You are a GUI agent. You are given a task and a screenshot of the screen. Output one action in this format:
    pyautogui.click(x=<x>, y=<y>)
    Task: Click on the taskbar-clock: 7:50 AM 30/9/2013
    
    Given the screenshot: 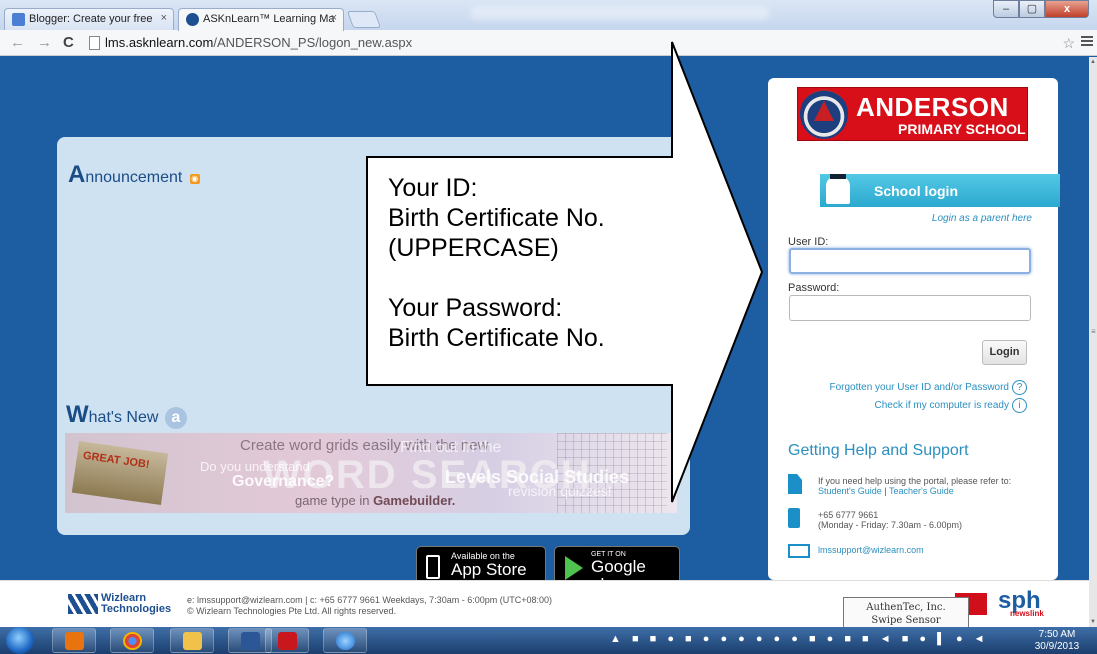 What is the action you would take?
    pyautogui.click(x=1057, y=641)
    